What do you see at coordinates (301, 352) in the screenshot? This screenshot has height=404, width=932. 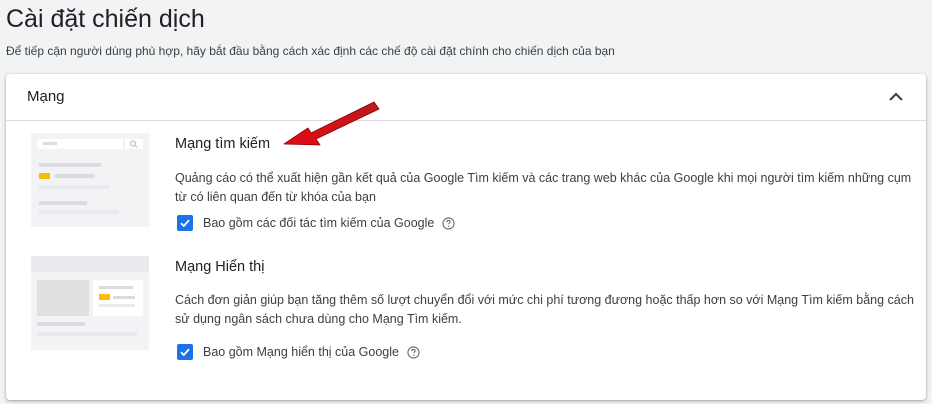 I see `display-network-label: Bao gồm Mạng hiển thị của Google` at bounding box center [301, 352].